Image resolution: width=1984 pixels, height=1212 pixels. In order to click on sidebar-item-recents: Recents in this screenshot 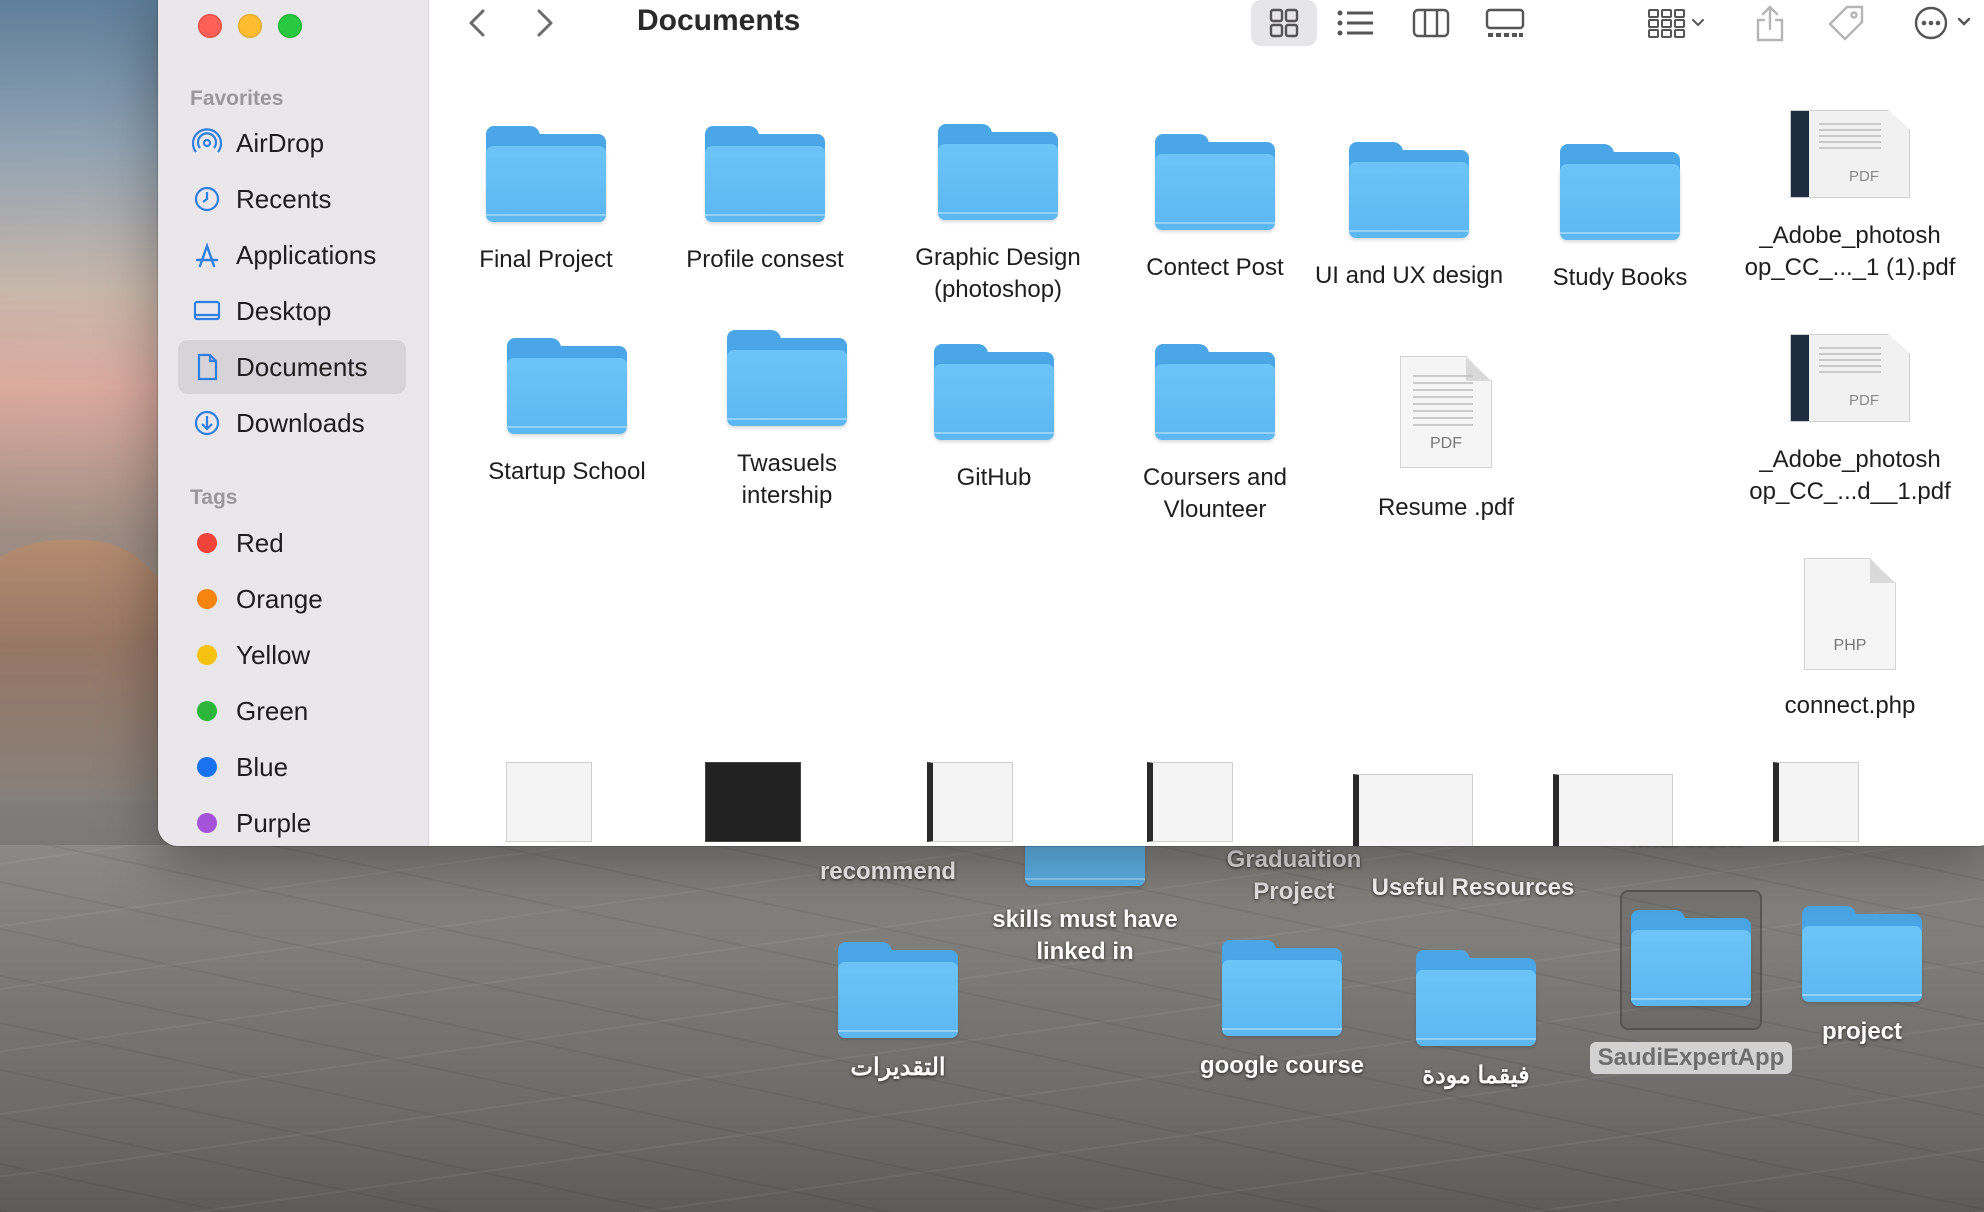, I will do `click(292, 199)`.